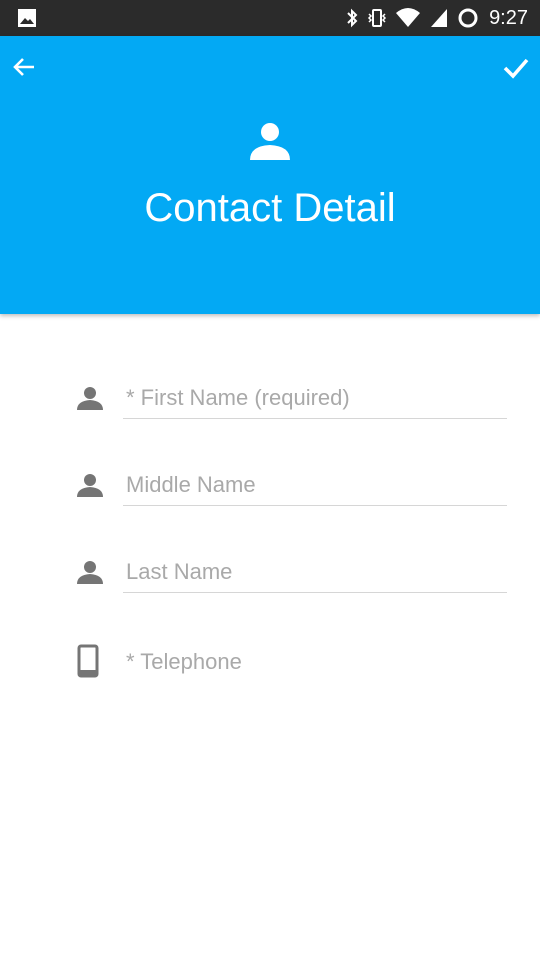  What do you see at coordinates (315, 505) in the screenshot?
I see `middle-name-underline` at bounding box center [315, 505].